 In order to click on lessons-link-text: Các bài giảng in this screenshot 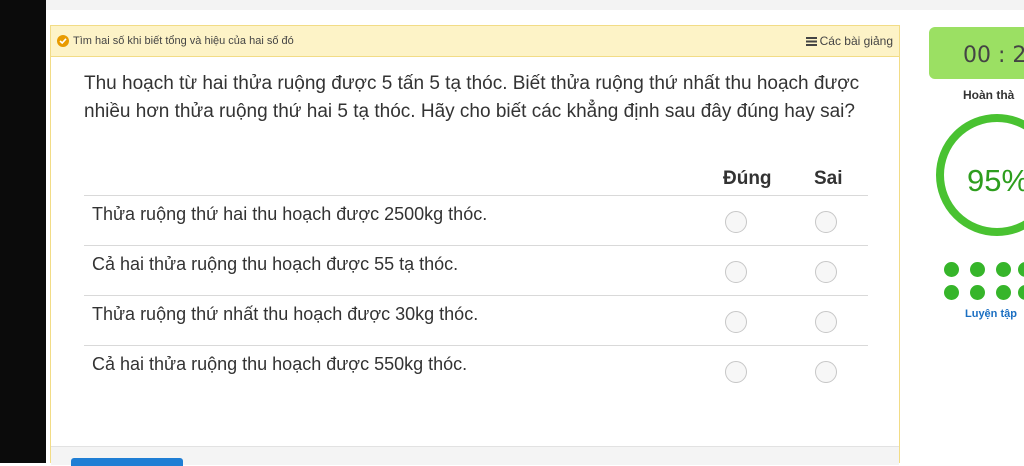, I will do `click(856, 41)`.